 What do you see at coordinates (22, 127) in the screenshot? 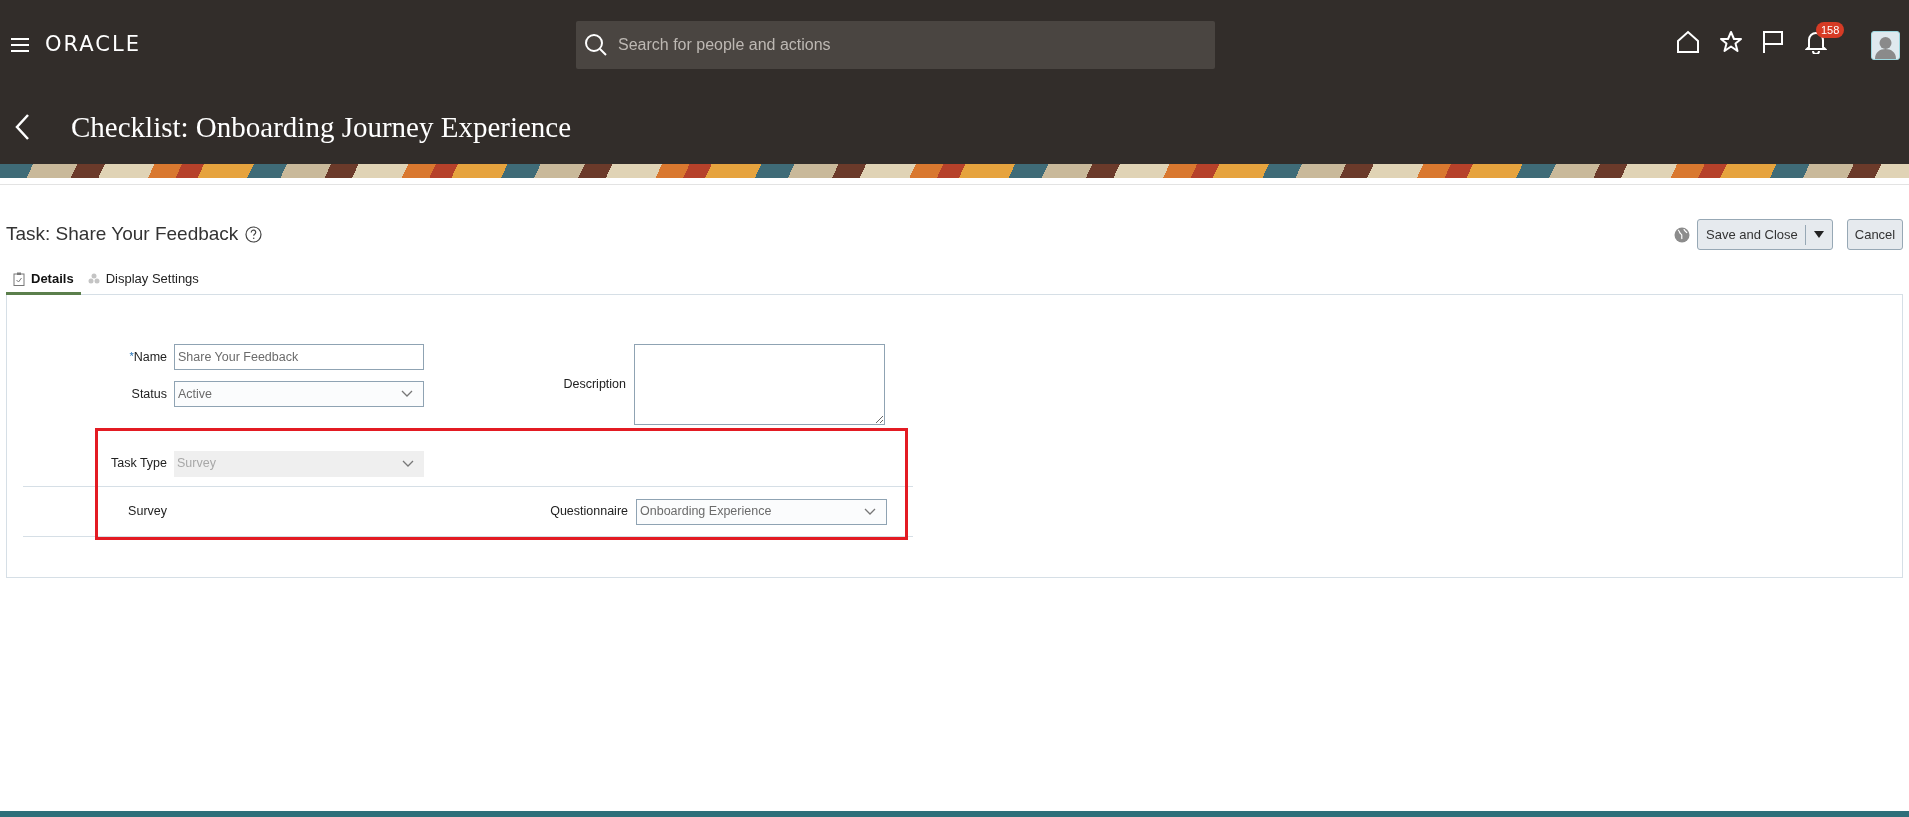
I see `back-icon` at bounding box center [22, 127].